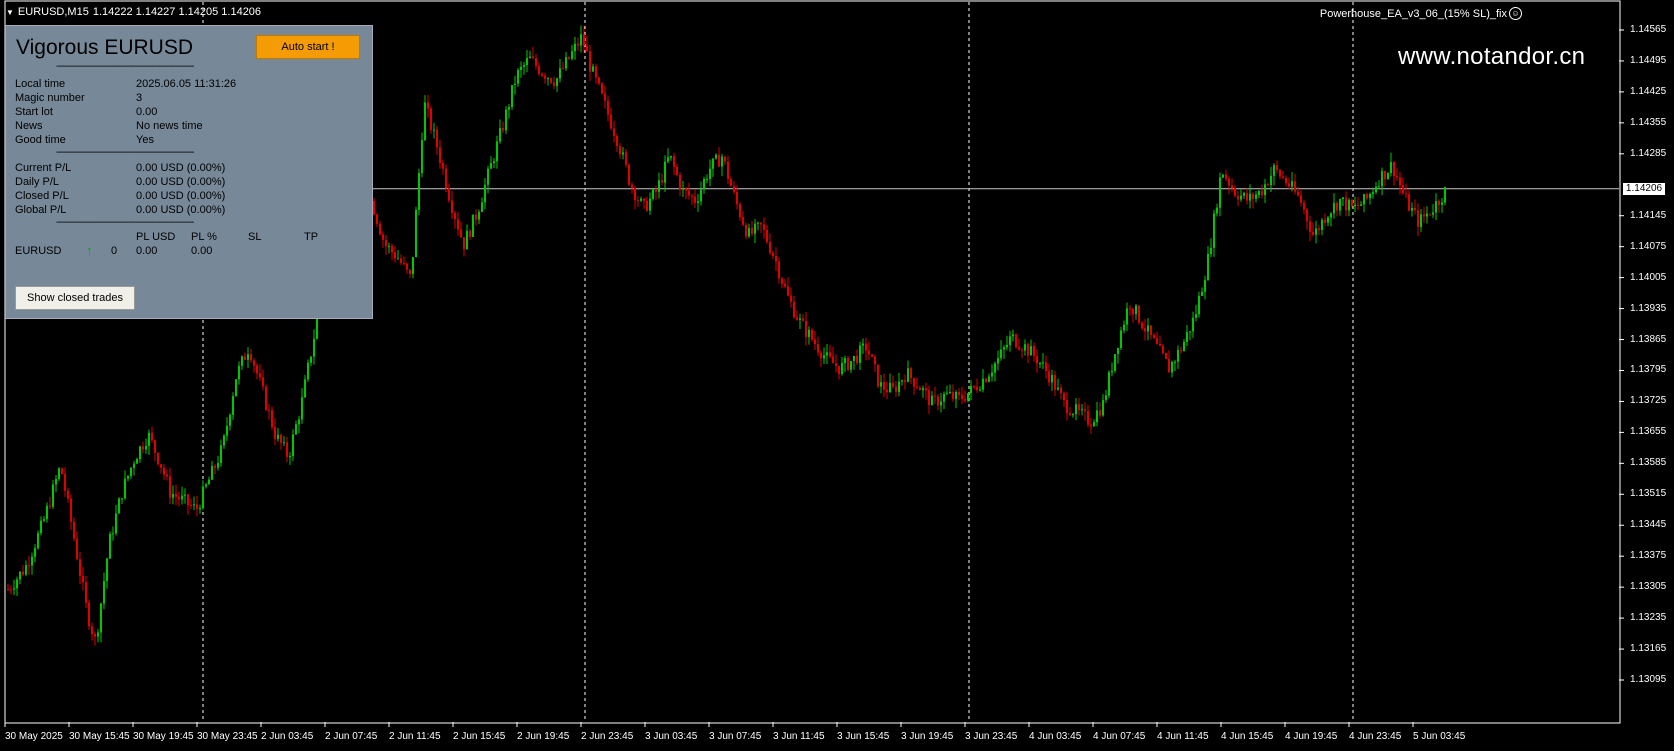  What do you see at coordinates (37, 182) in the screenshot?
I see `pl-label-daily: Daily P/L` at bounding box center [37, 182].